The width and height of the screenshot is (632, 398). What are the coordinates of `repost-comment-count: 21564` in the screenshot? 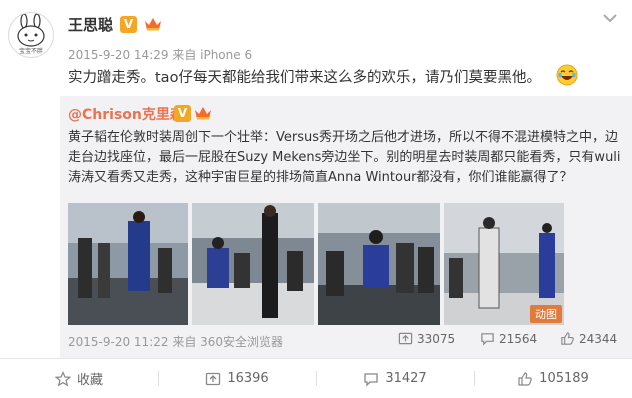 It's located at (508, 338).